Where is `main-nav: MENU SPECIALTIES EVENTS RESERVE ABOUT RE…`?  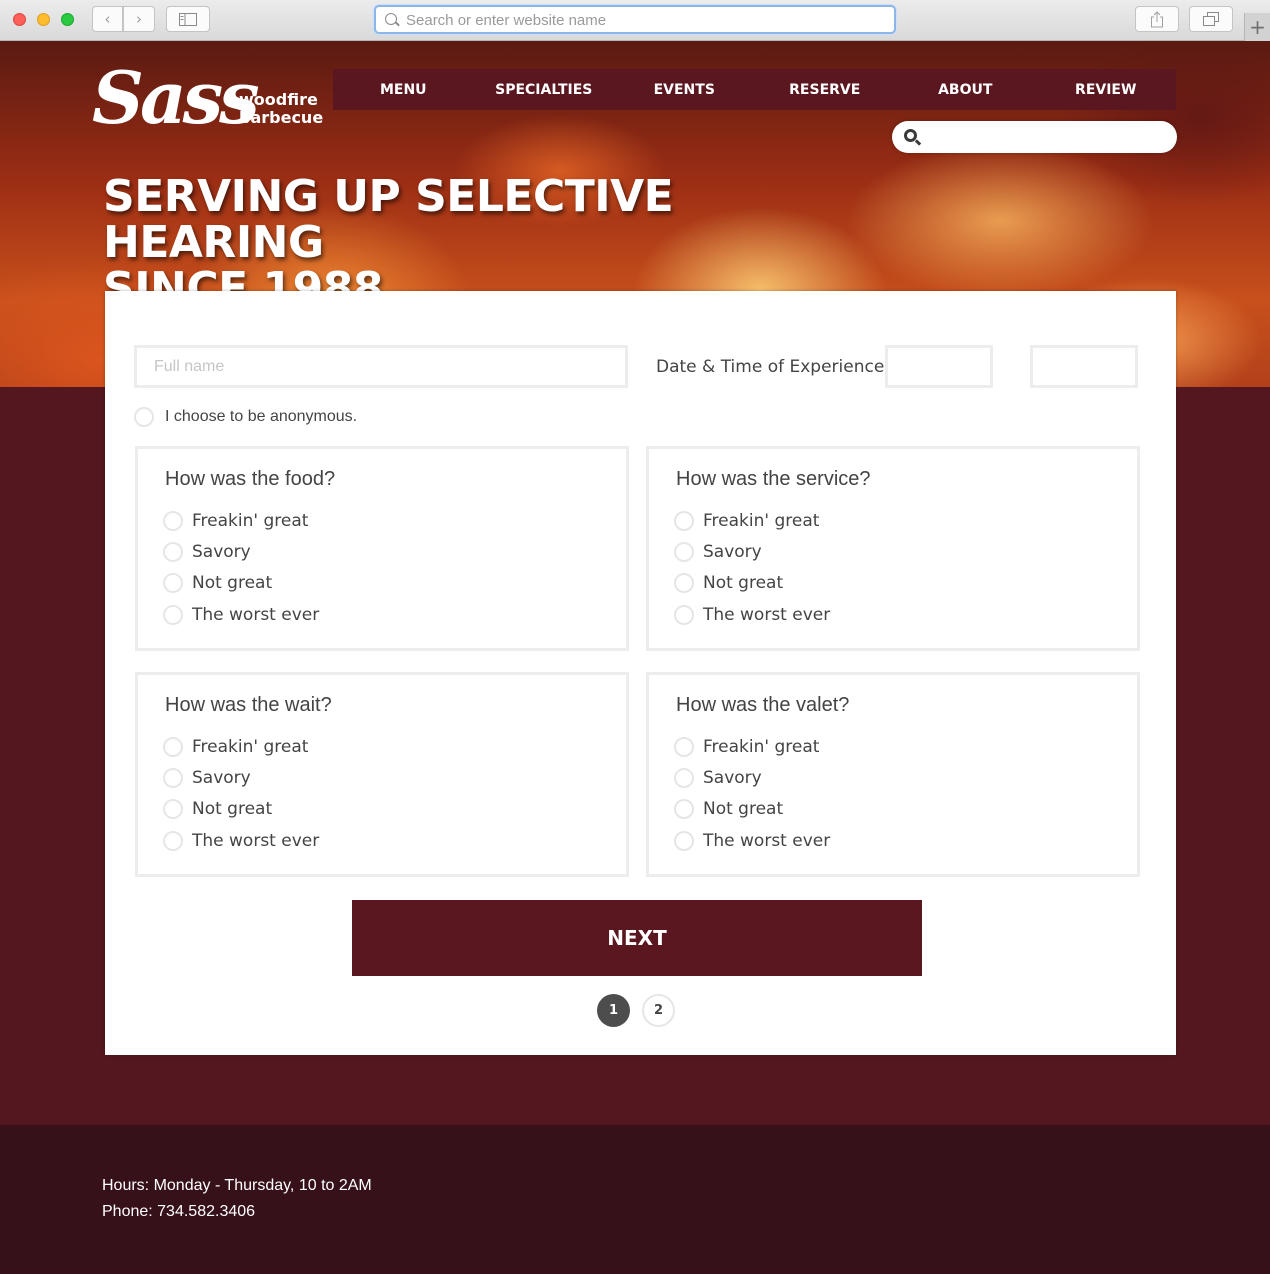 main-nav: MENU SPECIALTIES EVENTS RESERVE ABOUT RE… is located at coordinates (754, 89).